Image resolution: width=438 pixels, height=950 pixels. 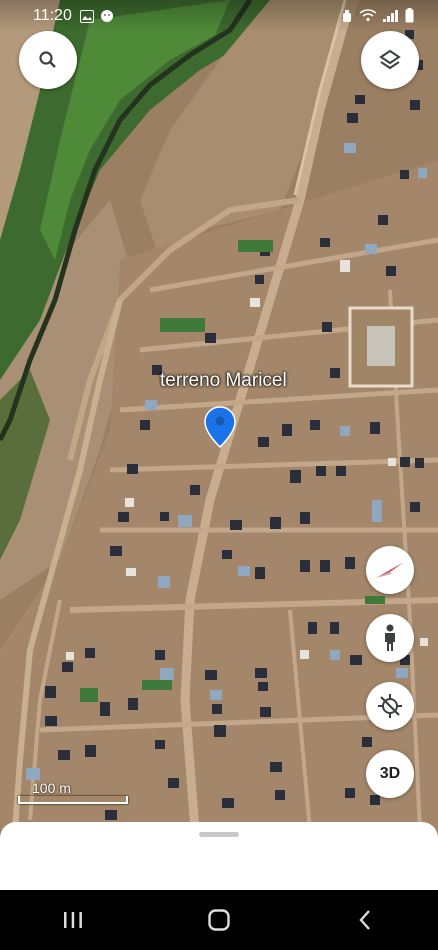 What do you see at coordinates (106, 16) in the screenshot?
I see `android-icon` at bounding box center [106, 16].